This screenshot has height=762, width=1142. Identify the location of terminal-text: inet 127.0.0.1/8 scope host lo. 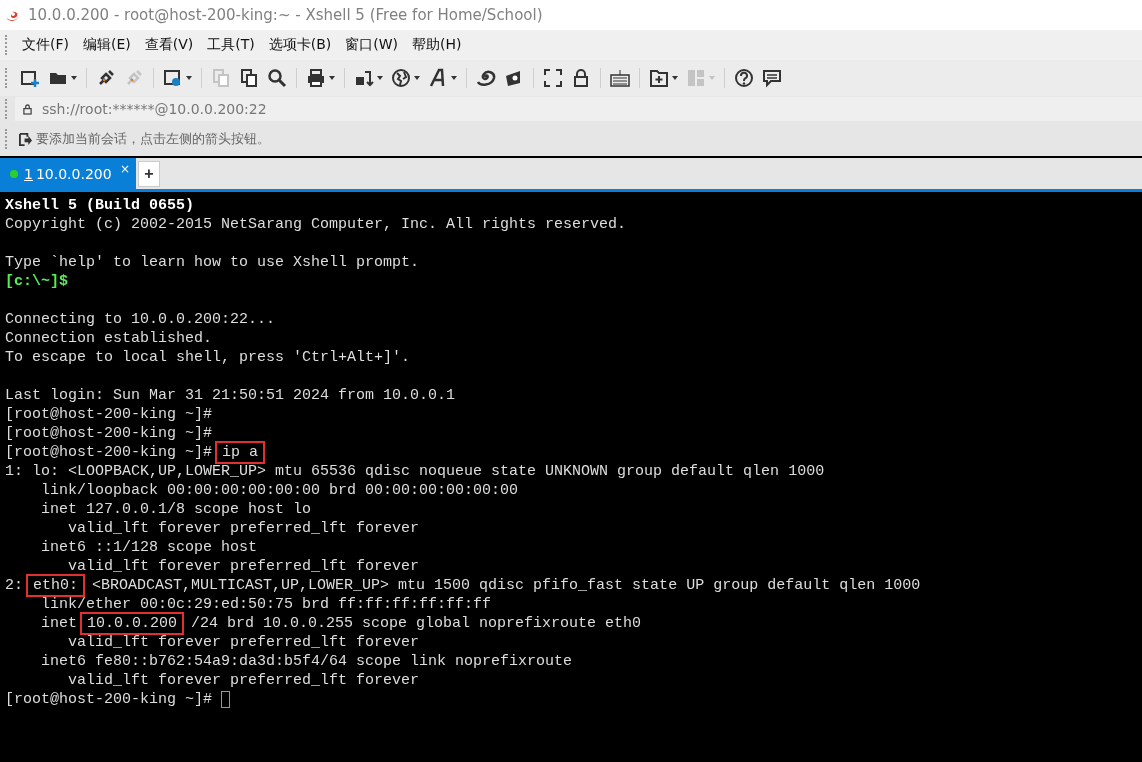
(176, 509).